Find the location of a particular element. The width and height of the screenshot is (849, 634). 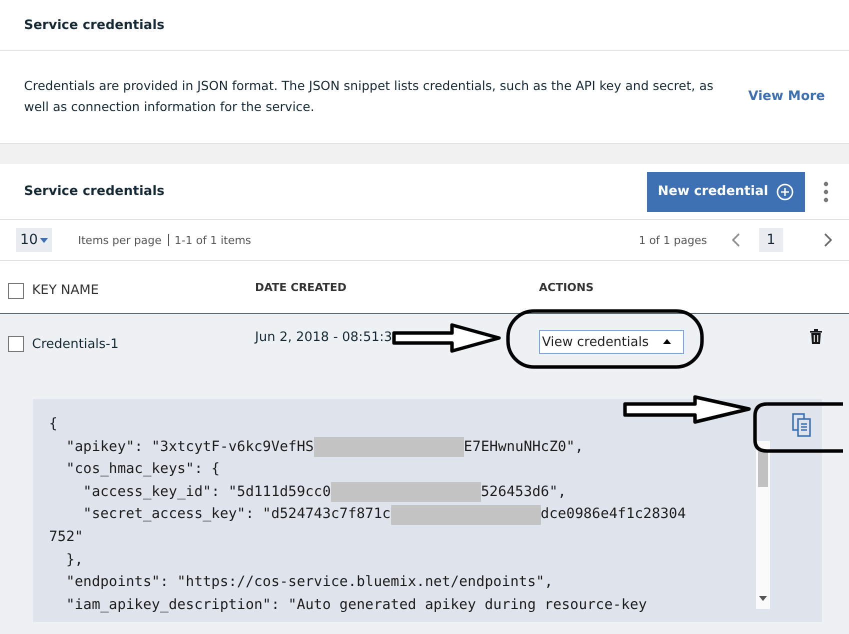

code-line: 526453d6", is located at coordinates (523, 492).